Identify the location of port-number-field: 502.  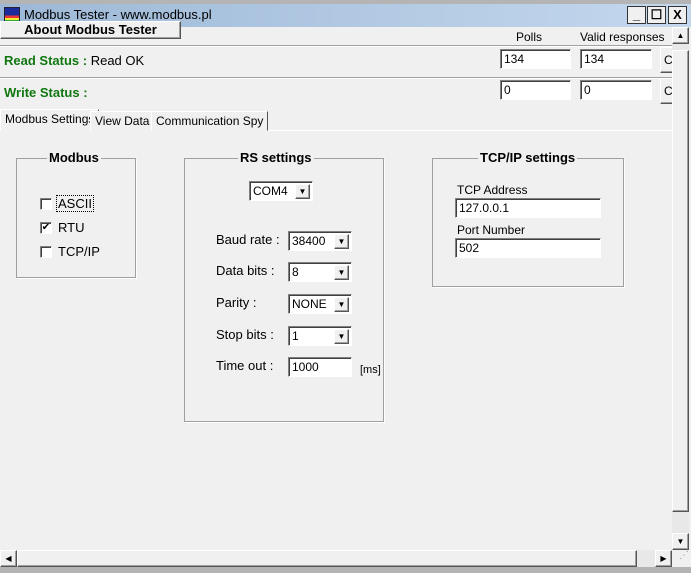
(528, 248).